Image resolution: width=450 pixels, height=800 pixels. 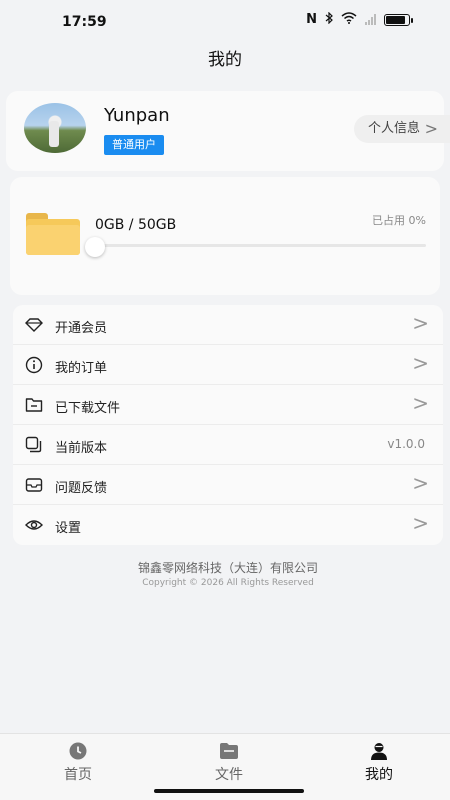 What do you see at coordinates (349, 19) in the screenshot?
I see `wifi-icon` at bounding box center [349, 19].